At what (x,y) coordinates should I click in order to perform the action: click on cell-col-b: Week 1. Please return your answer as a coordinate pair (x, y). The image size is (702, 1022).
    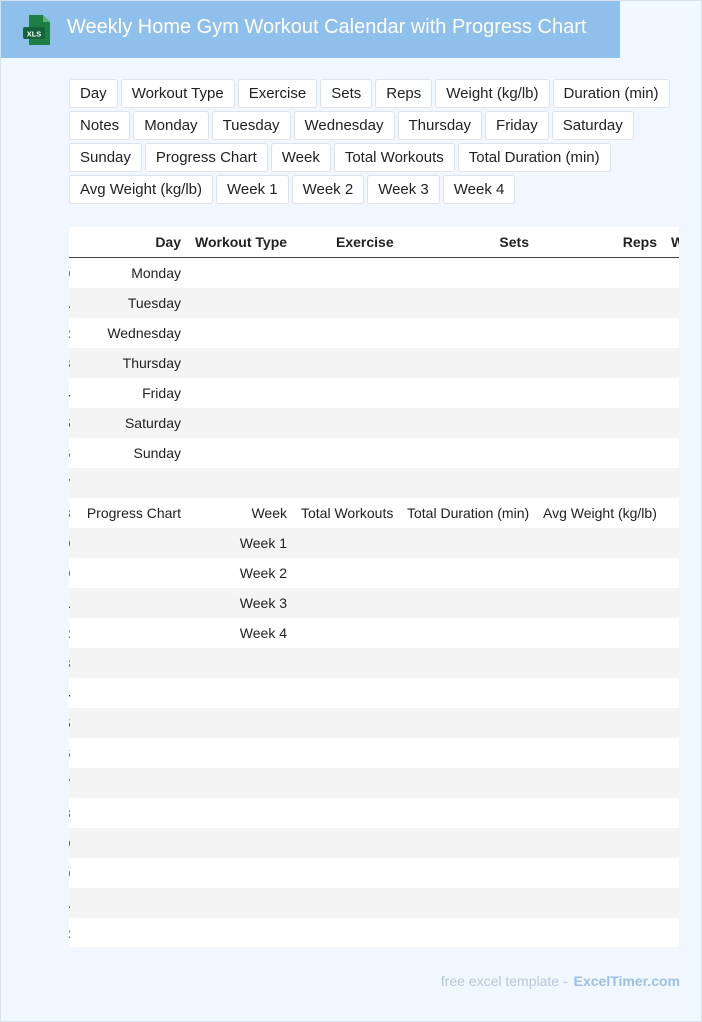
    Looking at the image, I should click on (241, 543).